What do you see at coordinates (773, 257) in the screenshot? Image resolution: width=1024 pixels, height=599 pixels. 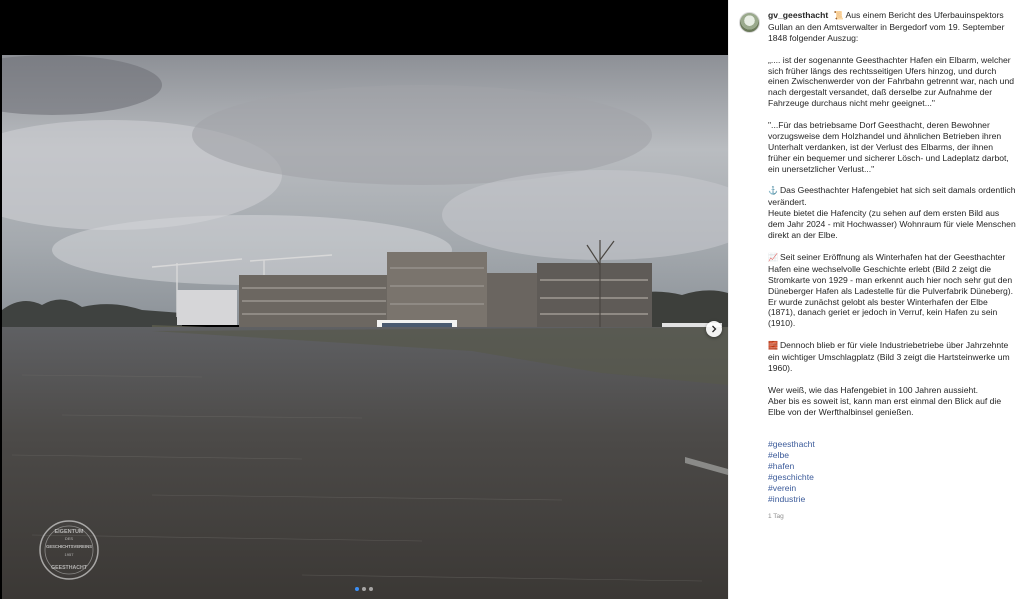 I see `chart-emoji-icon: 📈` at bounding box center [773, 257].